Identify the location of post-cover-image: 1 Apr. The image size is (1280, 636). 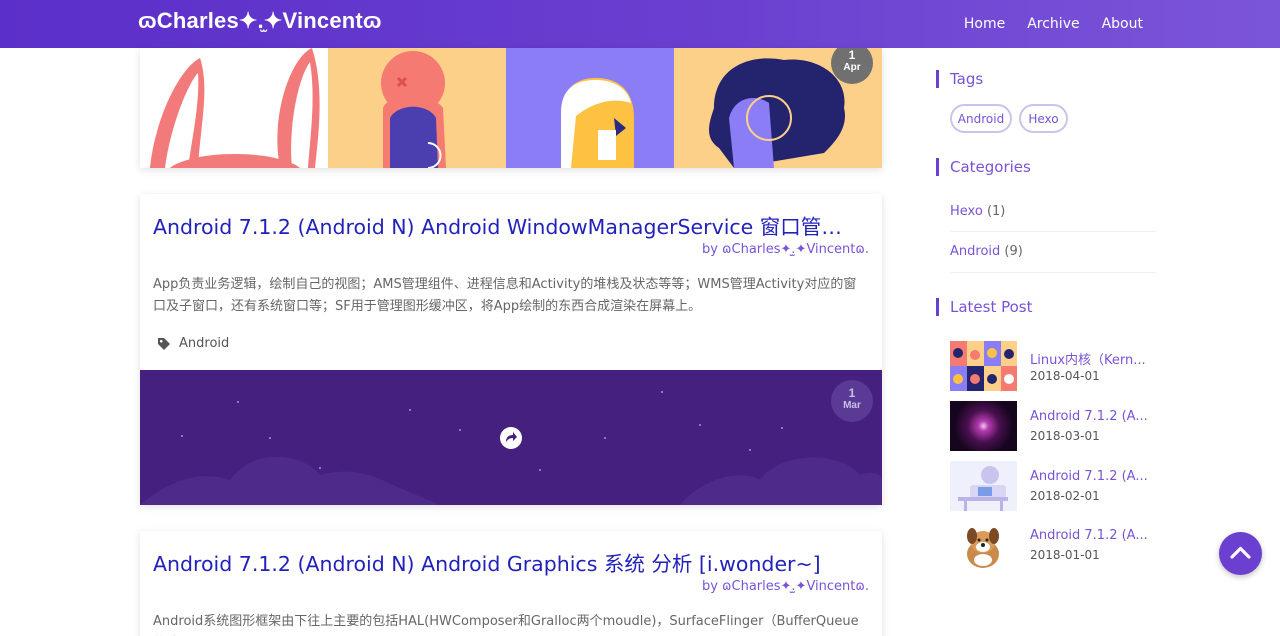
(511, 108).